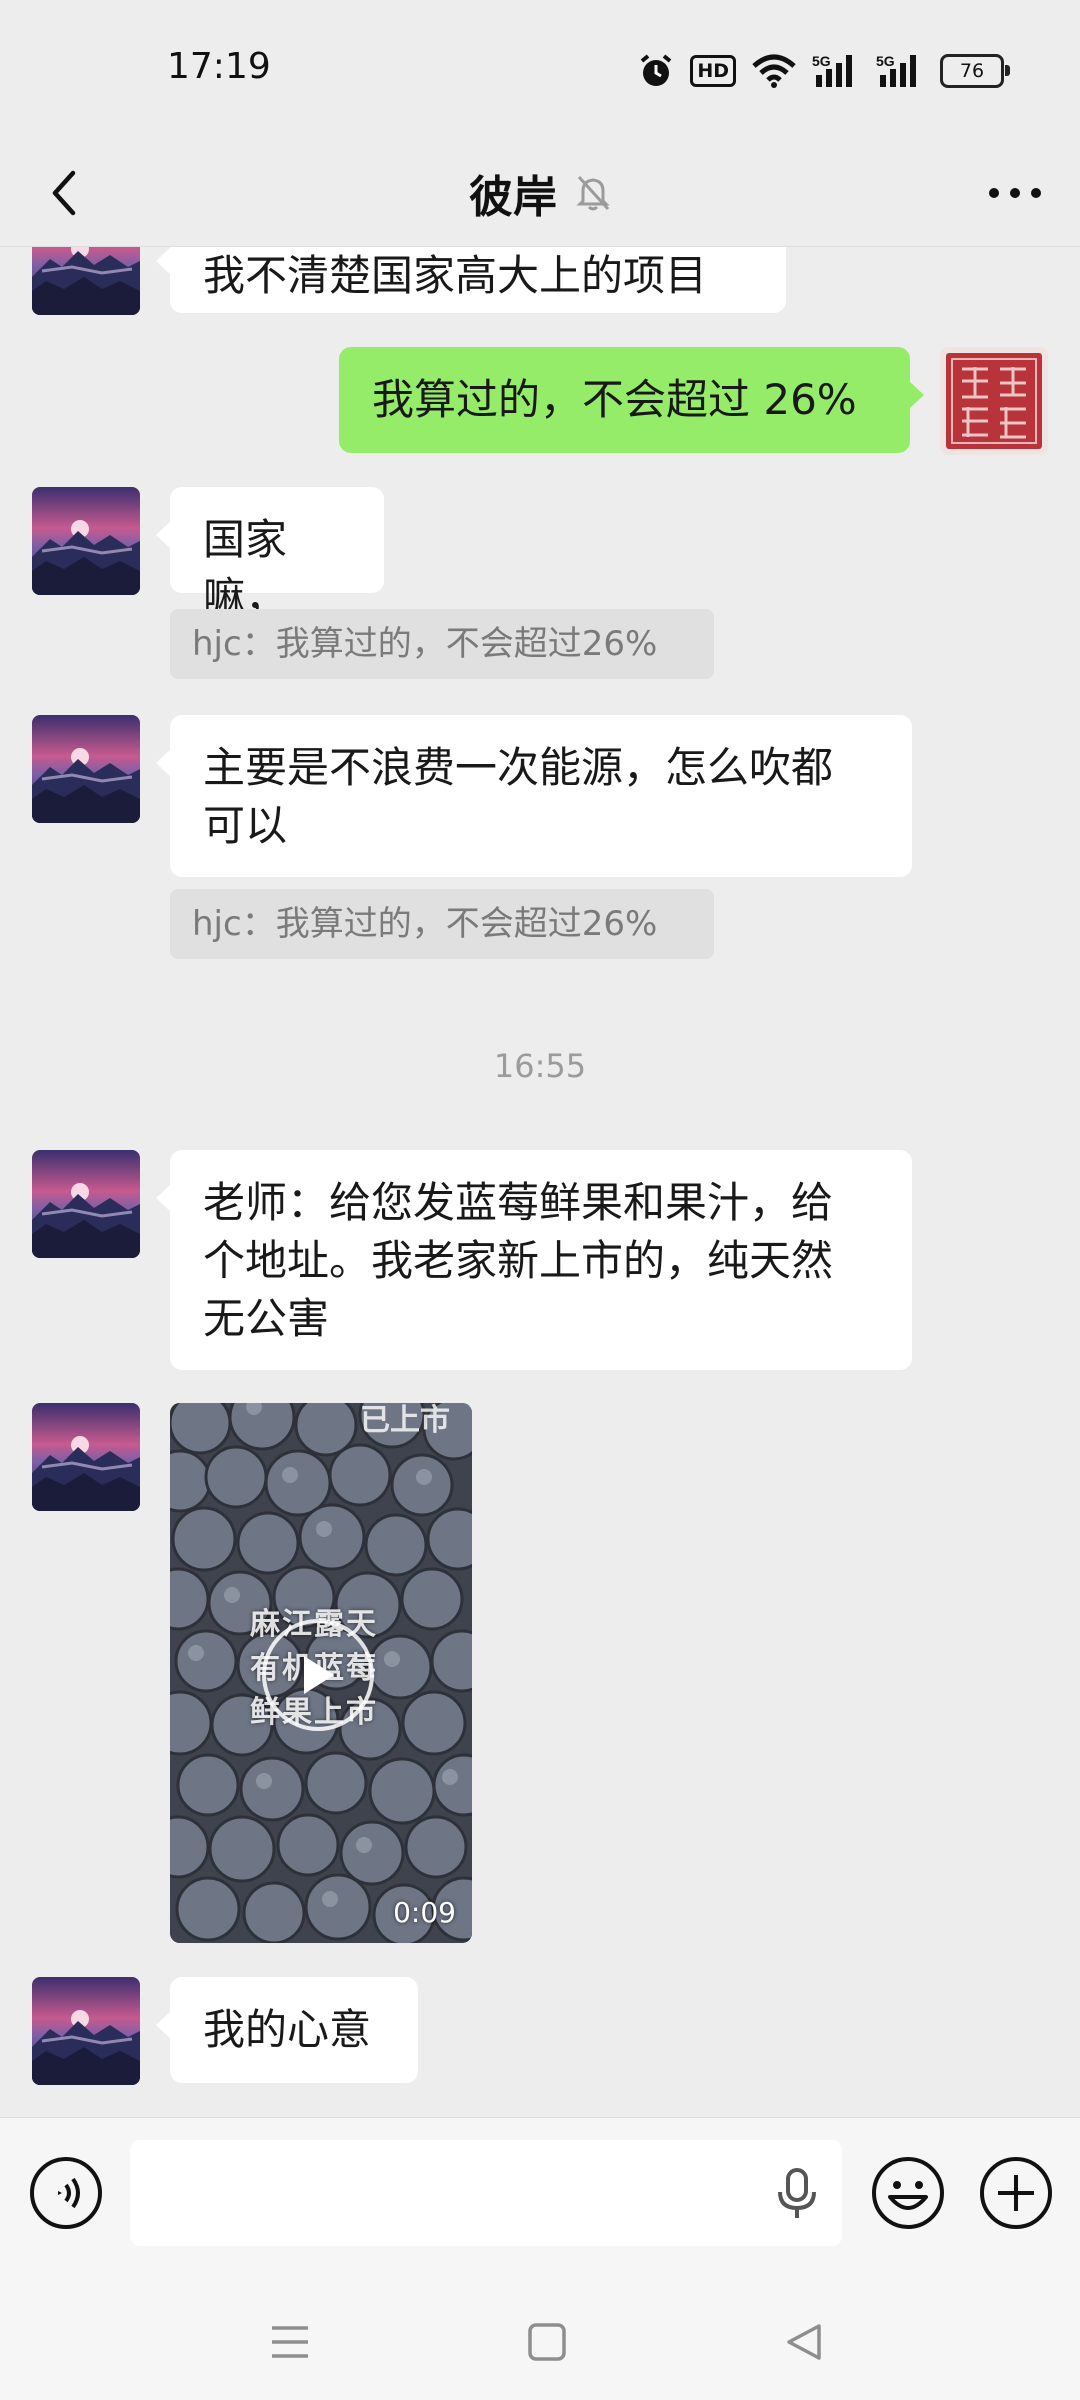 The image size is (1080, 2400). I want to click on message-text: 我算过的，不会超过 26%, so click(614, 399).